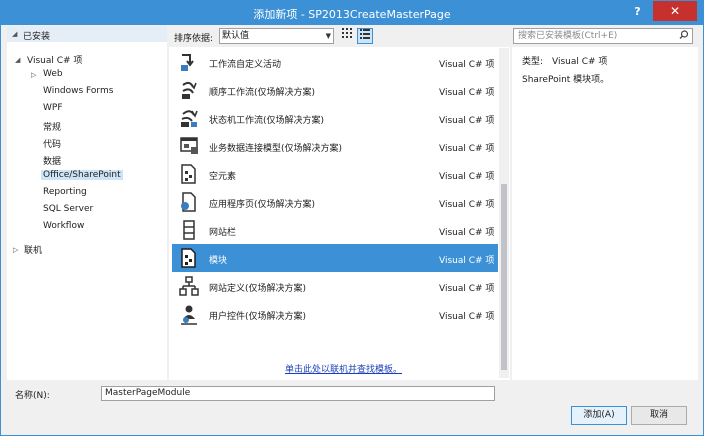 The width and height of the screenshot is (704, 436). Describe the element at coordinates (298, 393) in the screenshot. I see `name-input: MasterPageModule` at that location.